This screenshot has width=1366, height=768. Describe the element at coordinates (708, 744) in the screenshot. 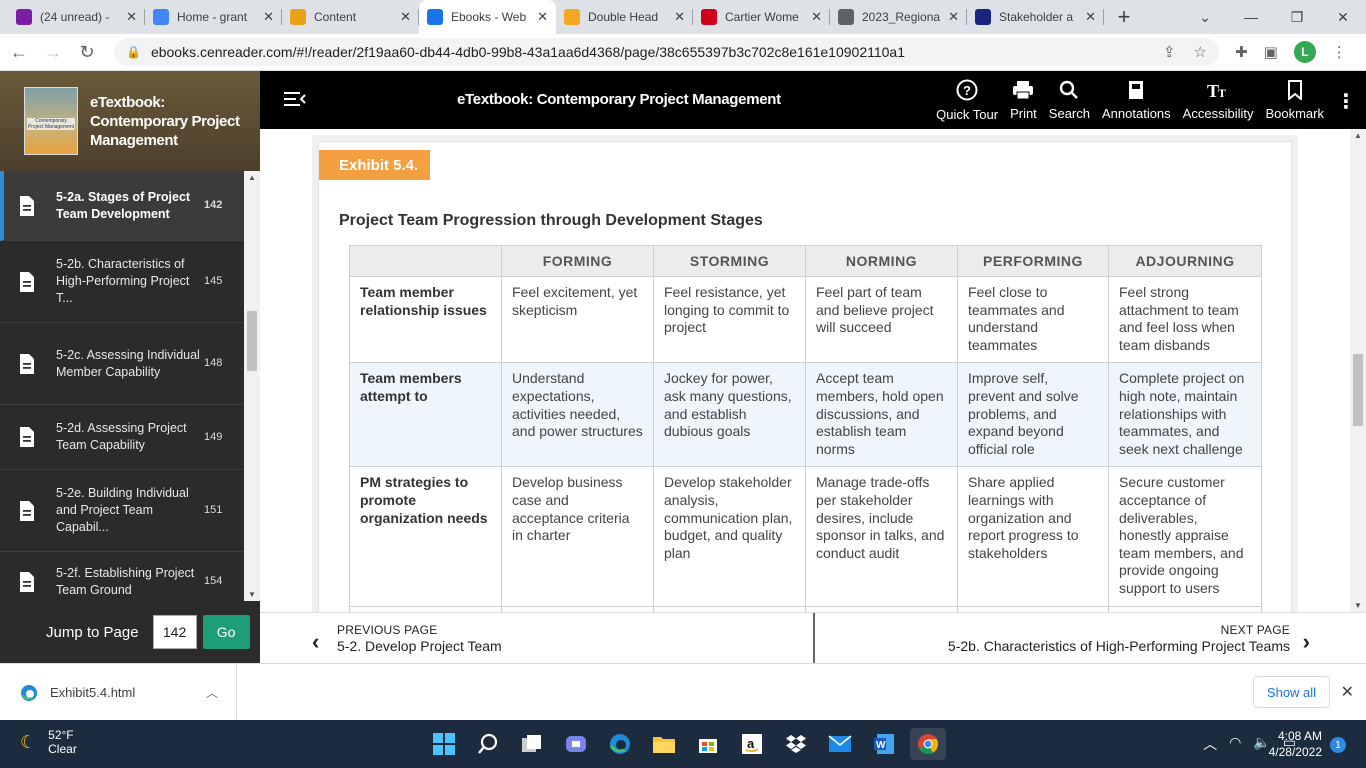

I see `store-icon` at that location.